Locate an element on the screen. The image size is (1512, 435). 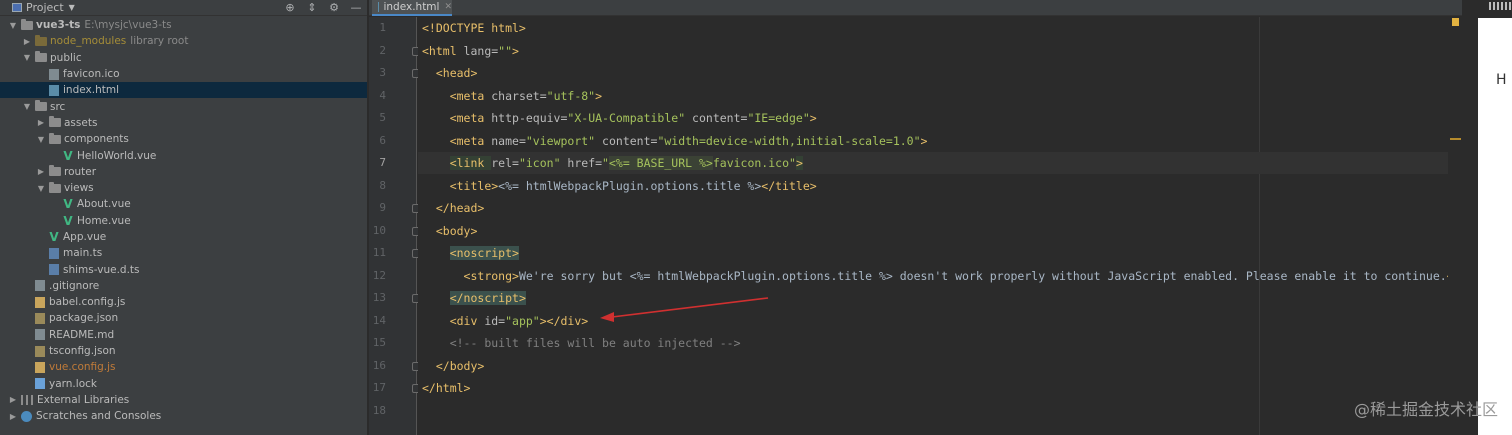
code-line: <noscript> is located at coordinates (940, 253).